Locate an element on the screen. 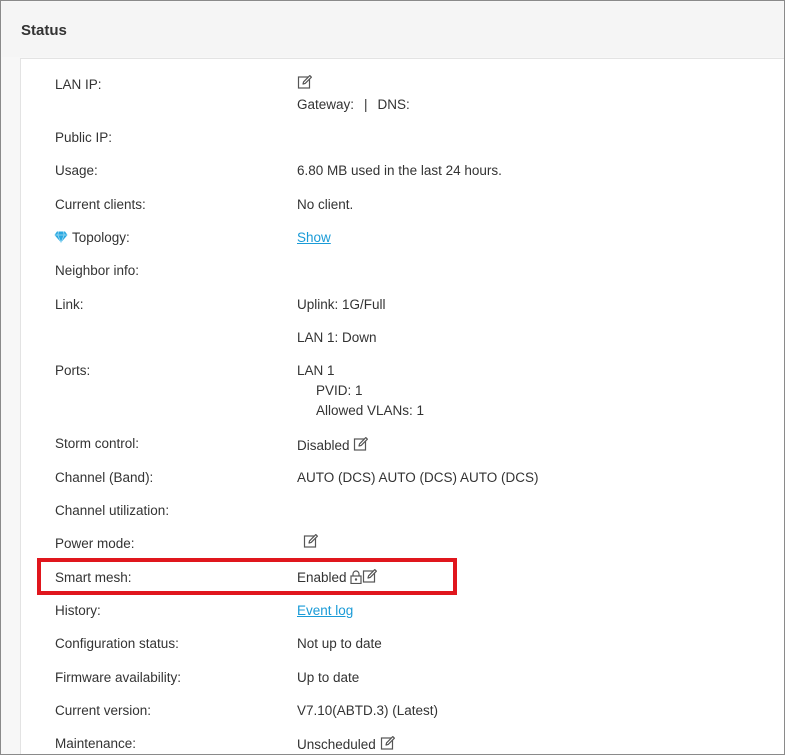 This screenshot has width=785, height=755. power-mode-edit is located at coordinates (311, 542).